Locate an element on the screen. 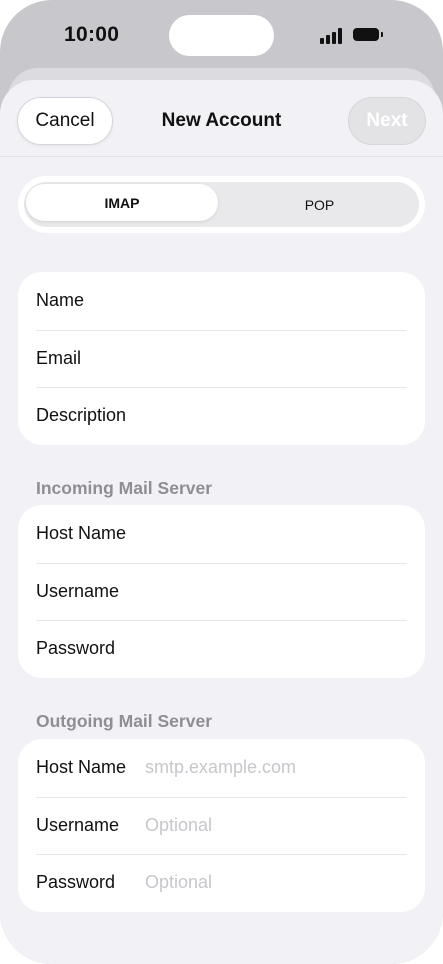 The height and width of the screenshot is (964, 443). status-bar: 10:00 is located at coordinates (221, 36).